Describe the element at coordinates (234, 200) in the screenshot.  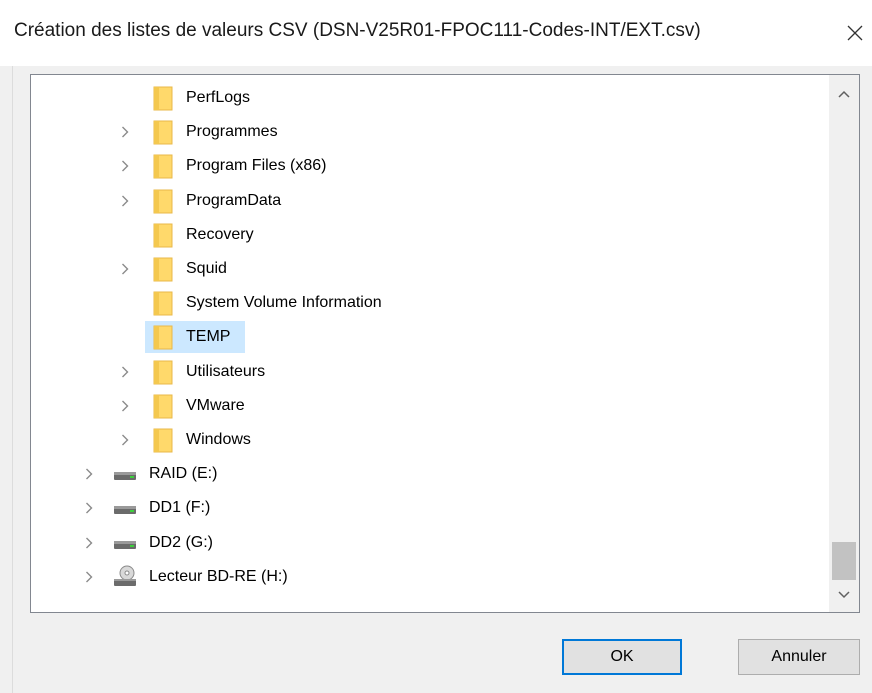
I see `tree-item-label: ProgramData` at that location.